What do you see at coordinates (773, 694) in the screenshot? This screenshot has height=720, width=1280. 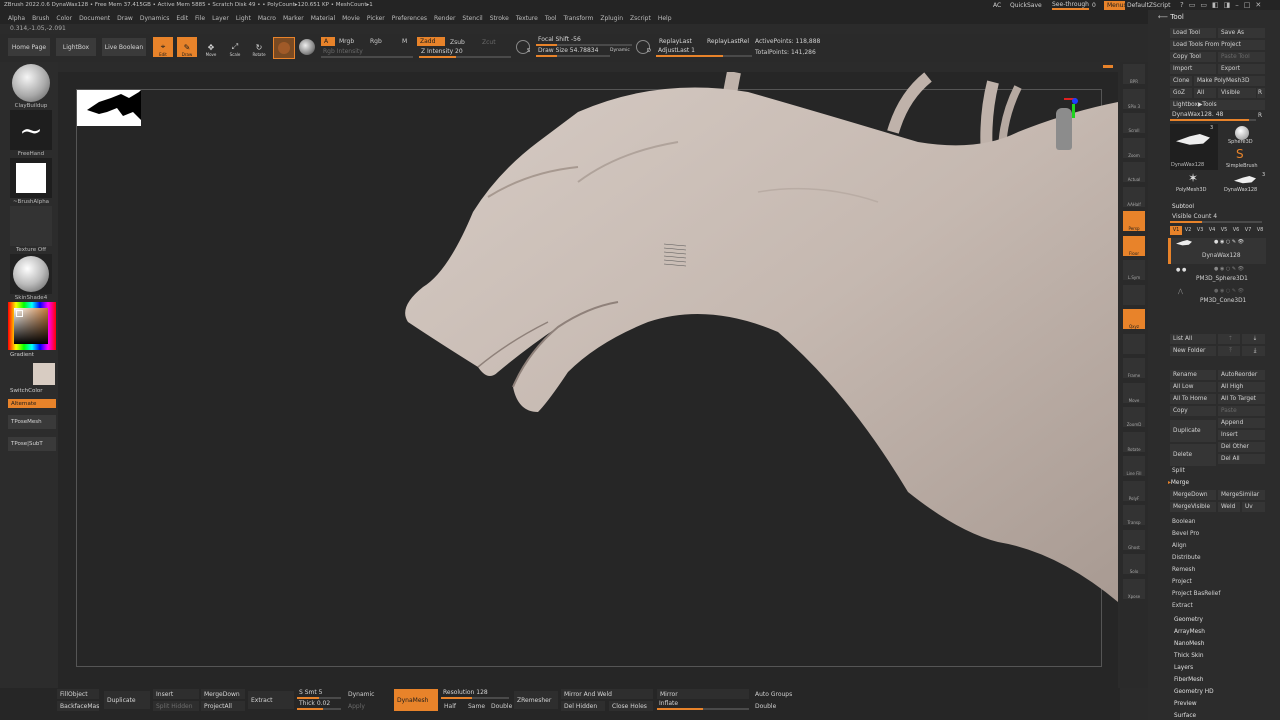 I see `auto-groups-button: Auto Groups` at bounding box center [773, 694].